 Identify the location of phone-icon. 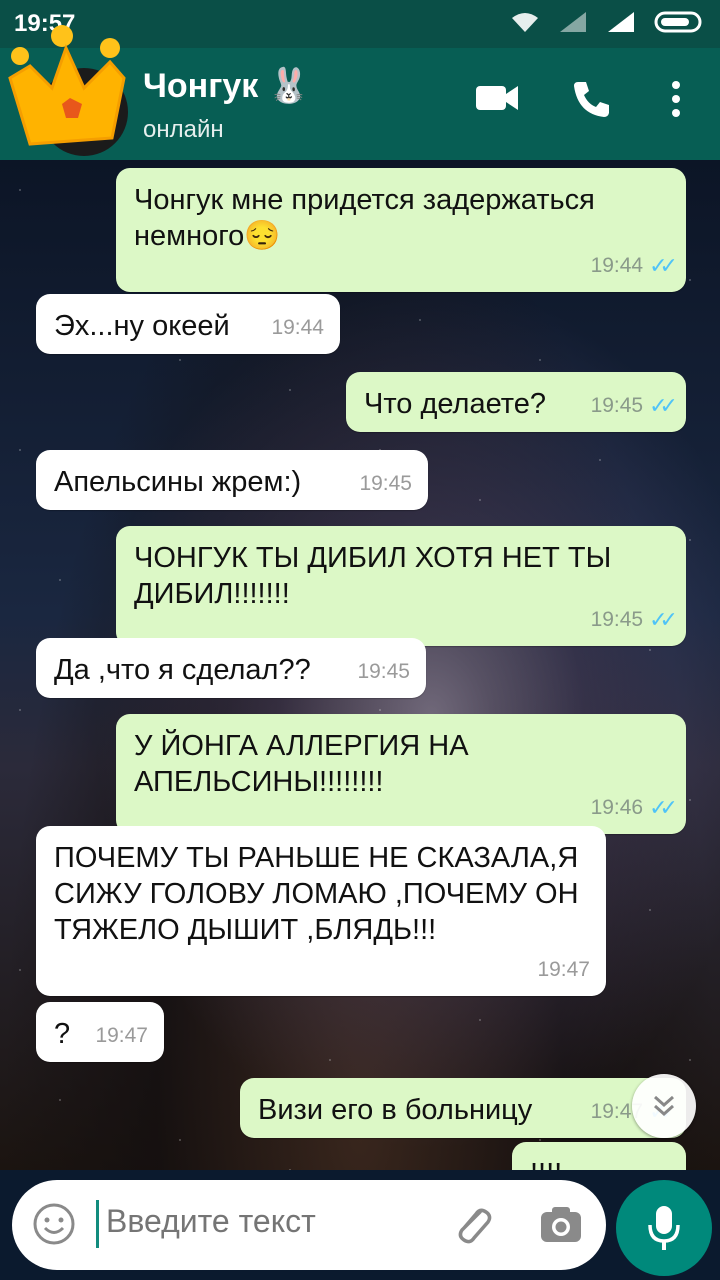
(591, 99).